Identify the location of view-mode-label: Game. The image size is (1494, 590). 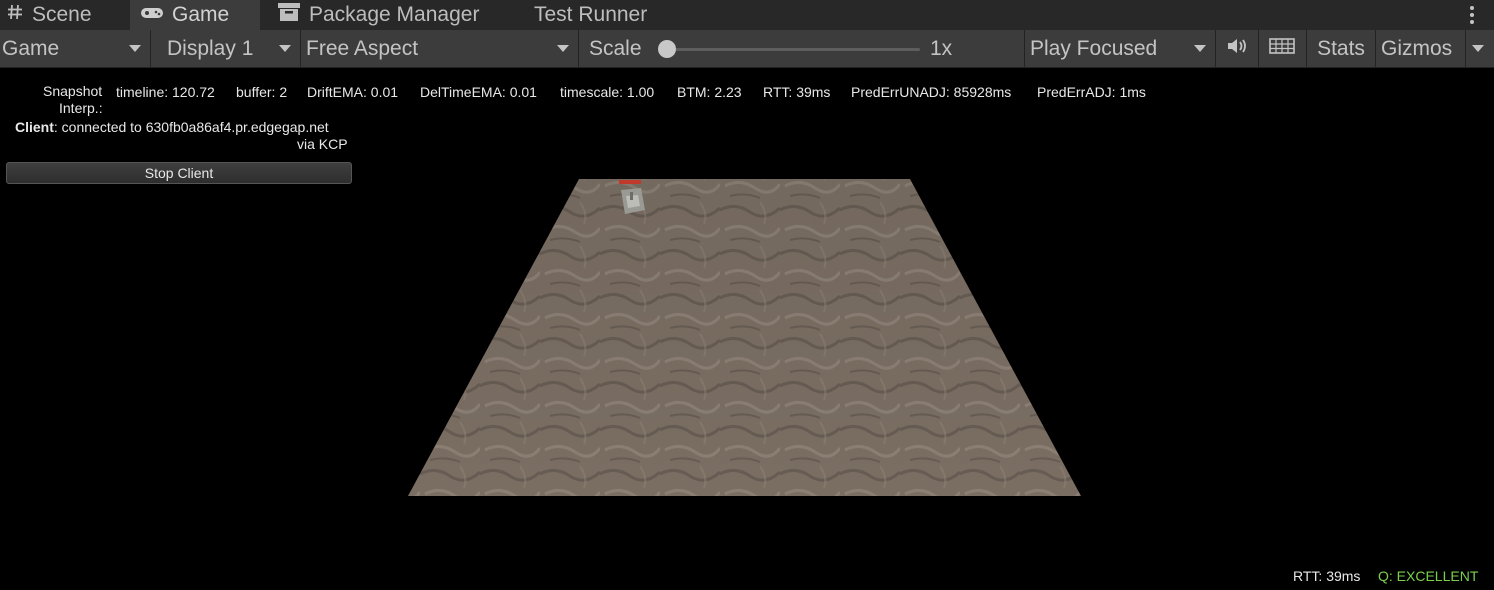
(31, 48).